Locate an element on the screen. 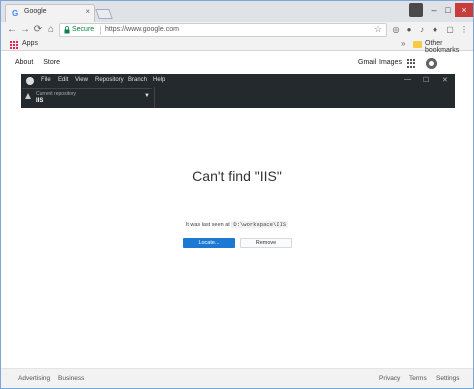 The height and width of the screenshot is (389, 474). menu-view: View is located at coordinates (81, 80).